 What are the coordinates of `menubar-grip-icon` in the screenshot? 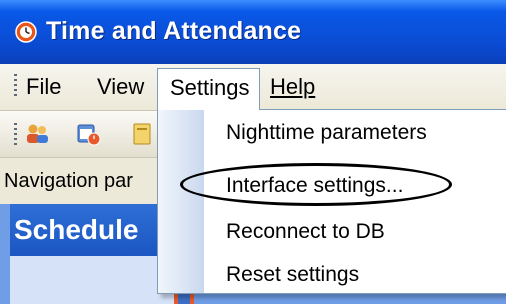 It's located at (15, 85).